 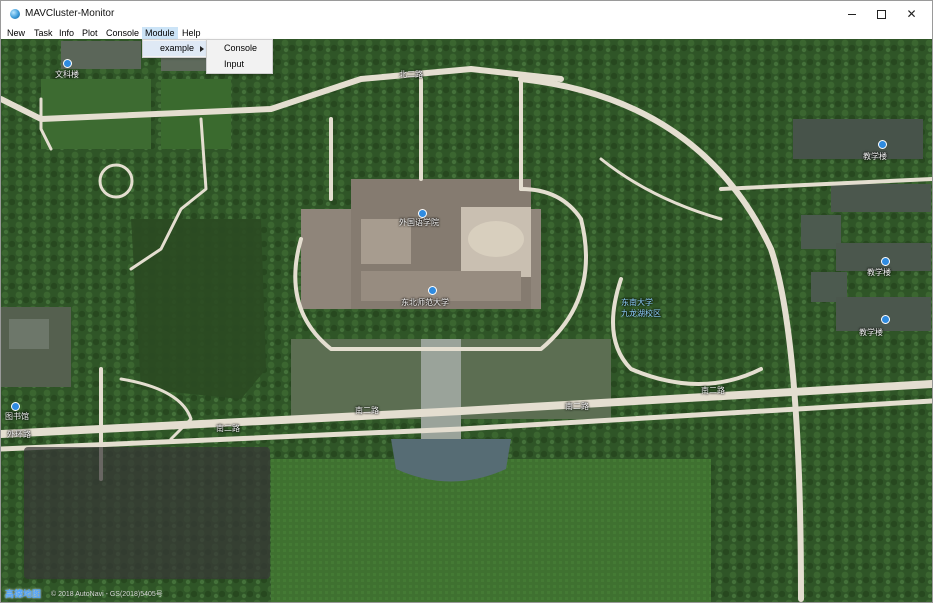 I want to click on example-submenu: Console Input, so click(x=239, y=56).